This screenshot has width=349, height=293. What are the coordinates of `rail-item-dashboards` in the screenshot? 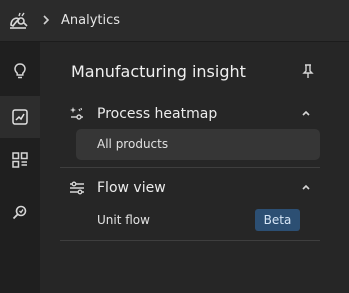 It's located at (20, 160).